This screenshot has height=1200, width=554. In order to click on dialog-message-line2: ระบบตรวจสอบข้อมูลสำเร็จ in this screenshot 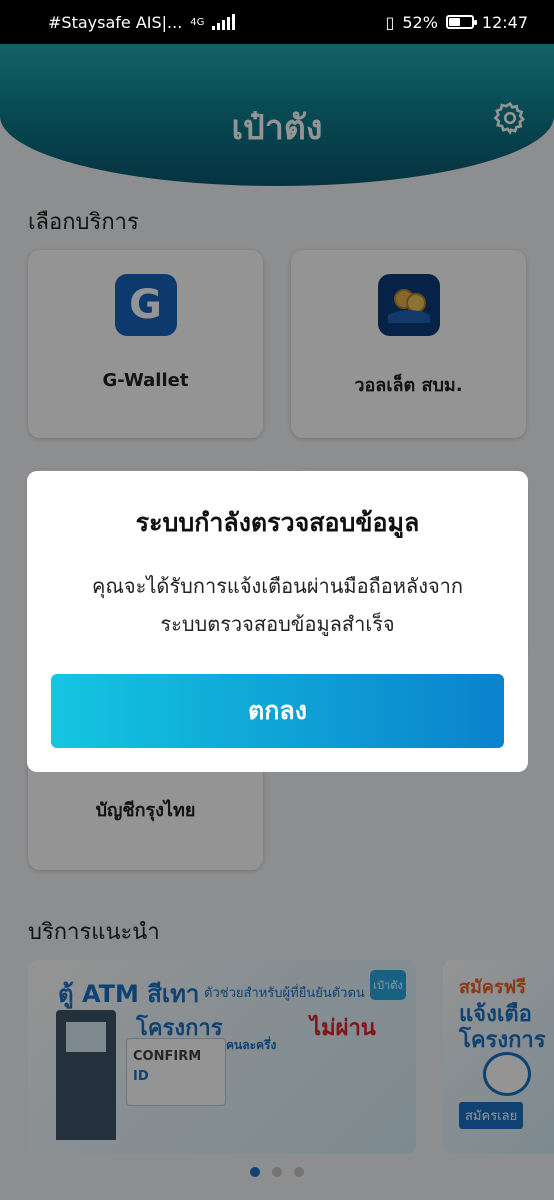, I will do `click(277, 624)`.